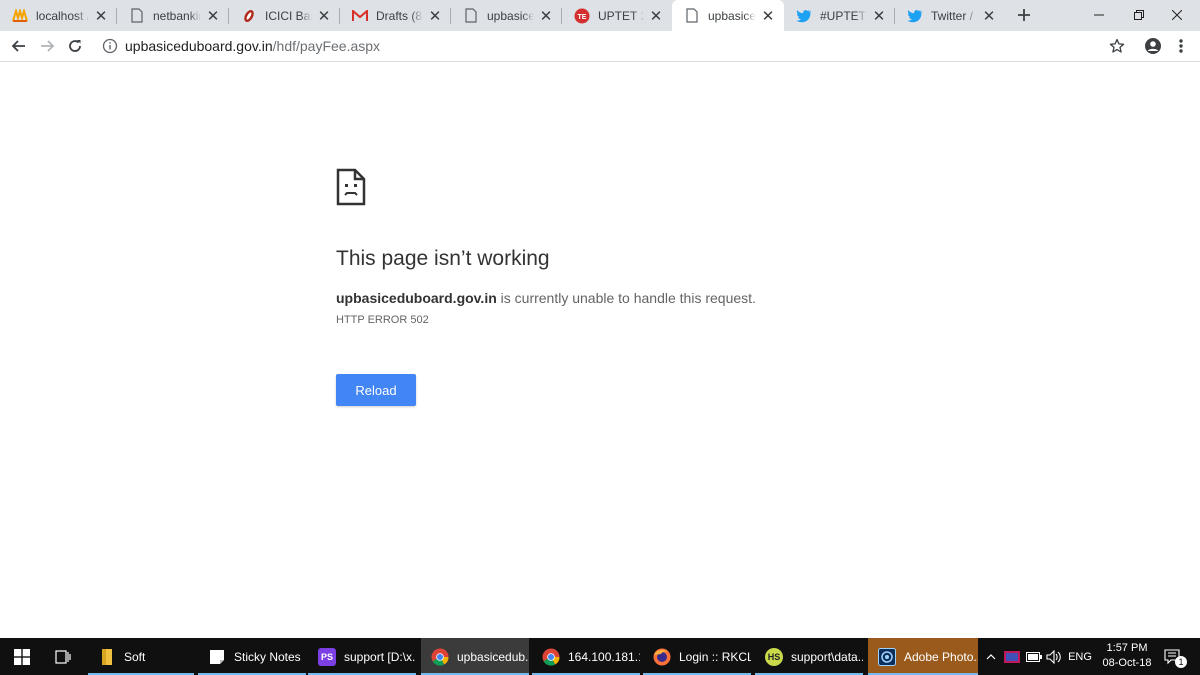  I want to click on tray-app-button, so click(1012, 656).